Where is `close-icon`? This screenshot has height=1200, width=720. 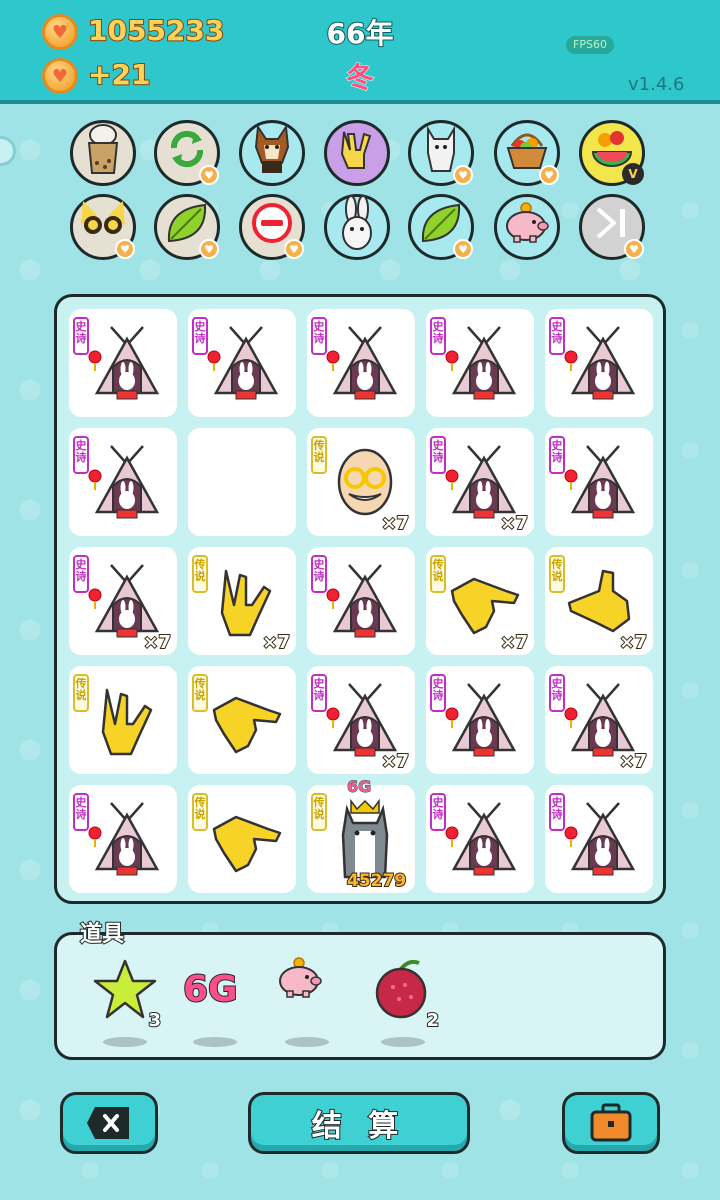
close-icon is located at coordinates (108, 1123).